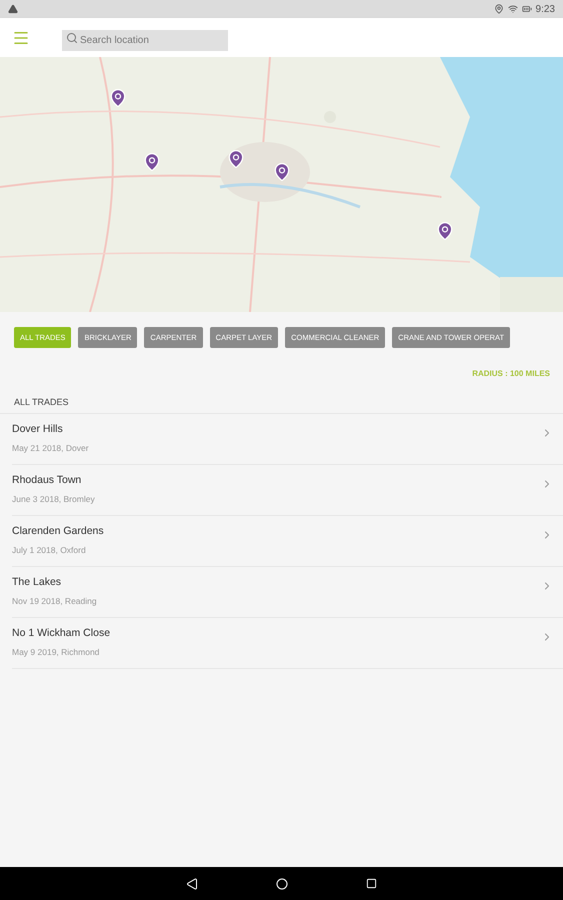 The image size is (563, 900). I want to click on list-item: Rhodaus Town June 3 2018, Bromley, so click(287, 490).